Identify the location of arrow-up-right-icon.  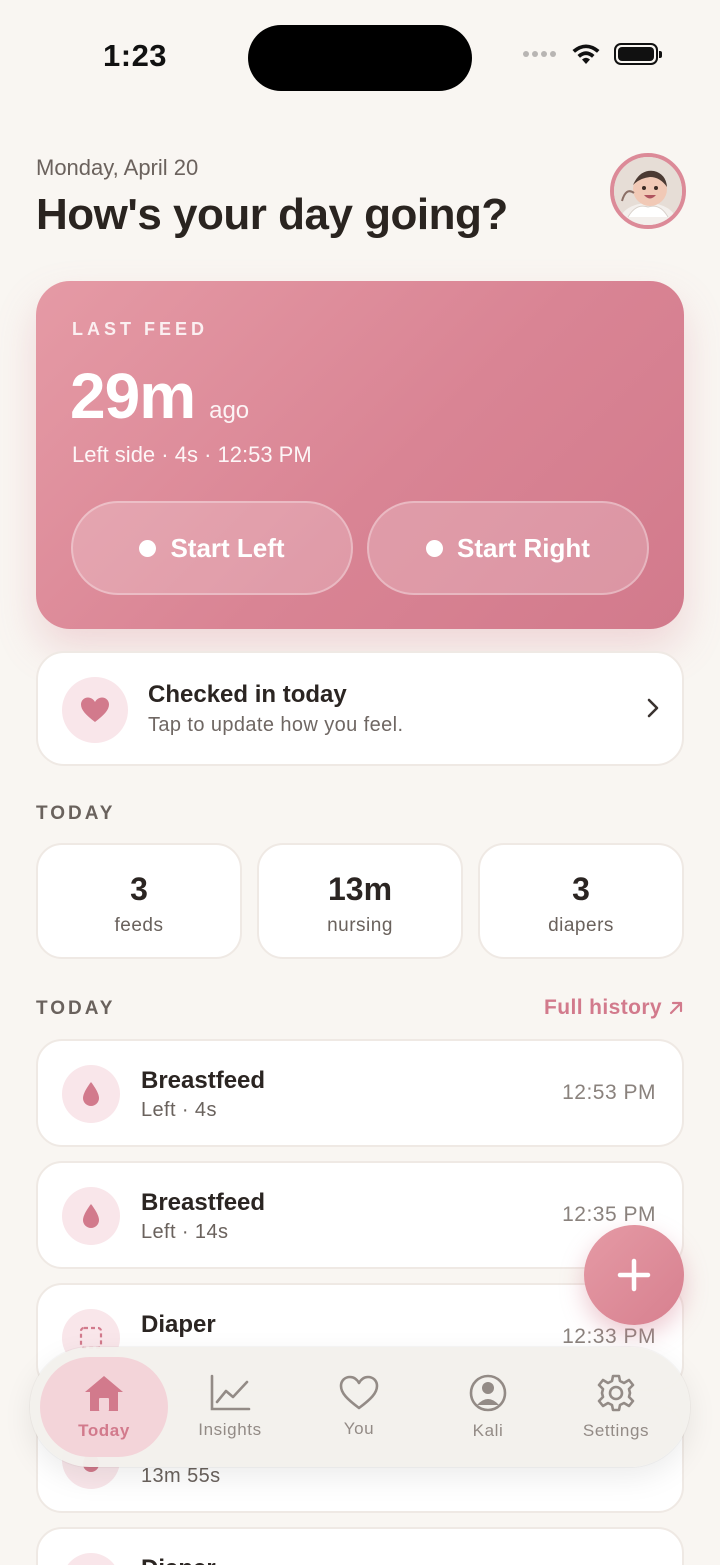
(676, 1008).